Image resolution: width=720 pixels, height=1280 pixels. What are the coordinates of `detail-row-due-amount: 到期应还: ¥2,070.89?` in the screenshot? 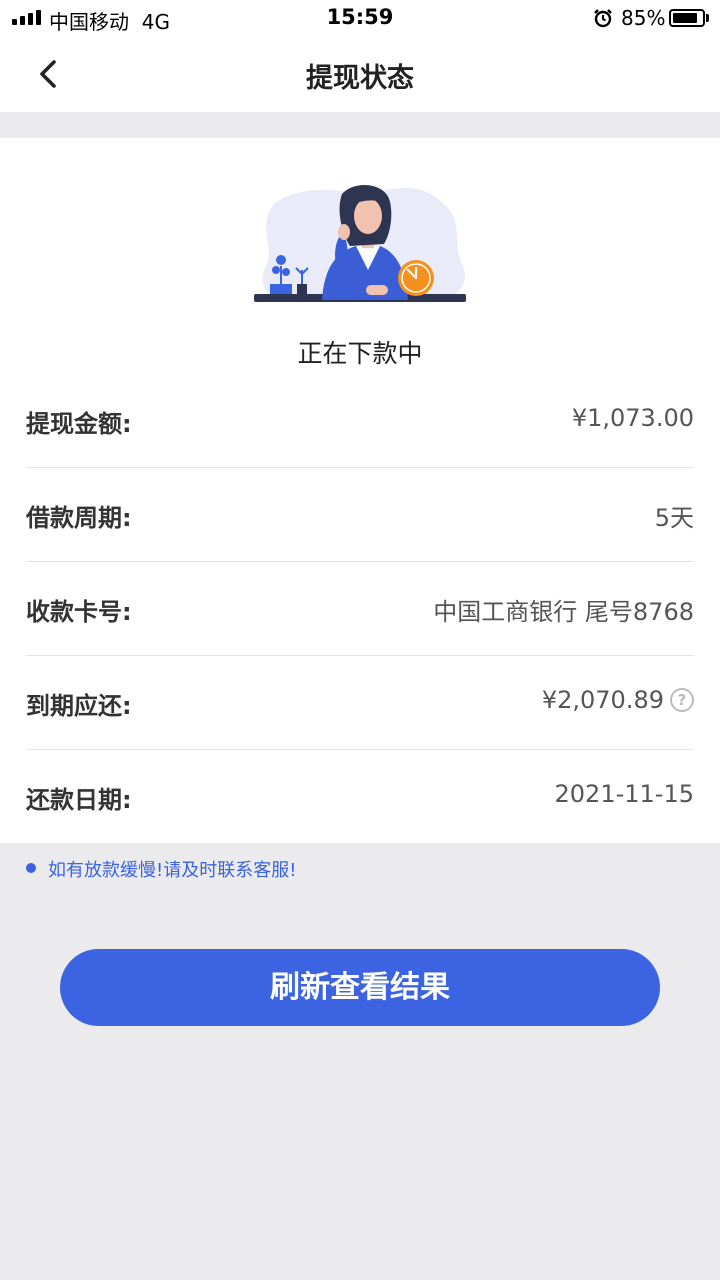 It's located at (360, 703).